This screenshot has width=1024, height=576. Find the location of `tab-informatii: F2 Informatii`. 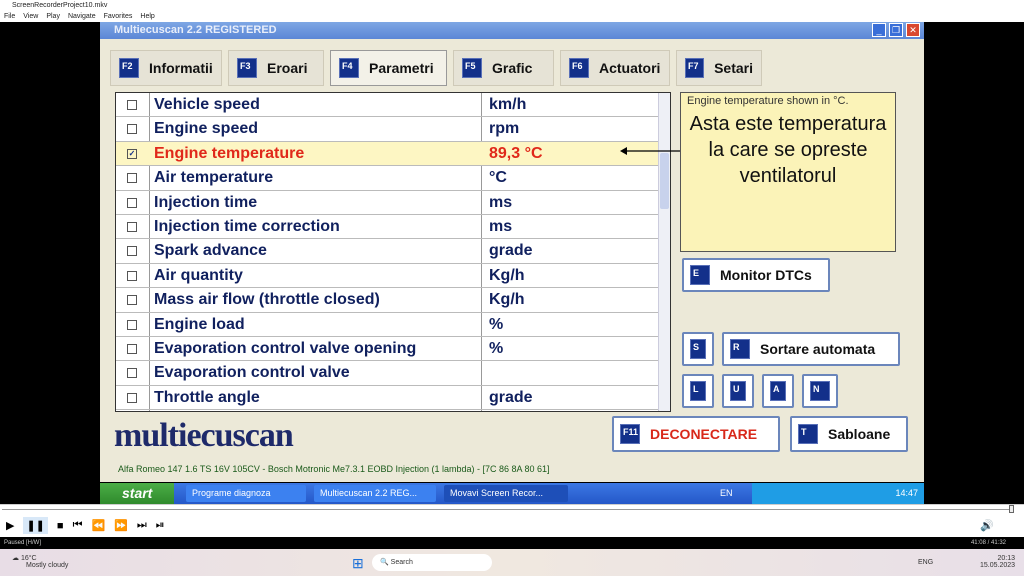

tab-informatii: F2 Informatii is located at coordinates (166, 68).